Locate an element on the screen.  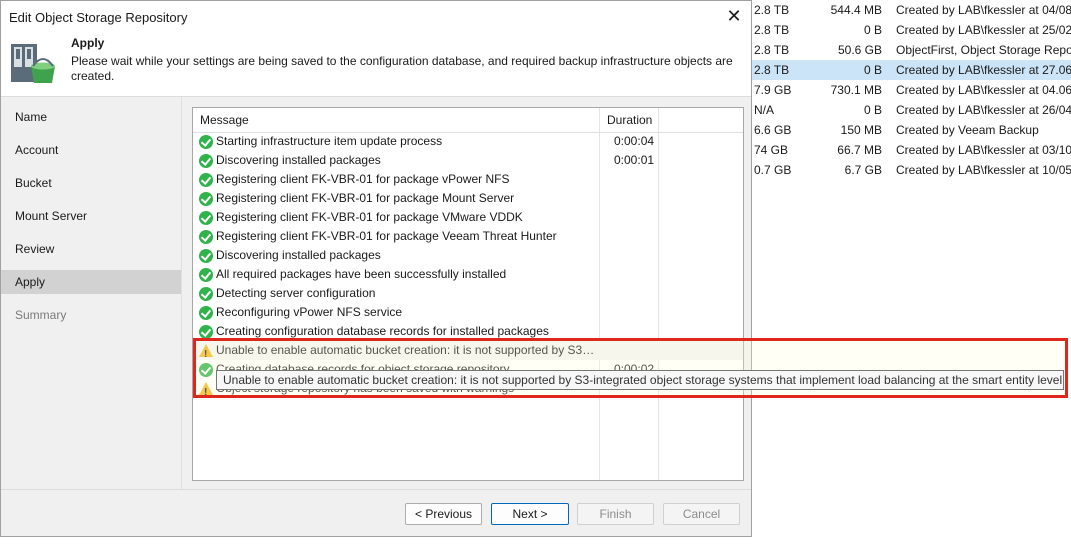
log-row: Discovering installed packages is located at coordinates (468, 255).